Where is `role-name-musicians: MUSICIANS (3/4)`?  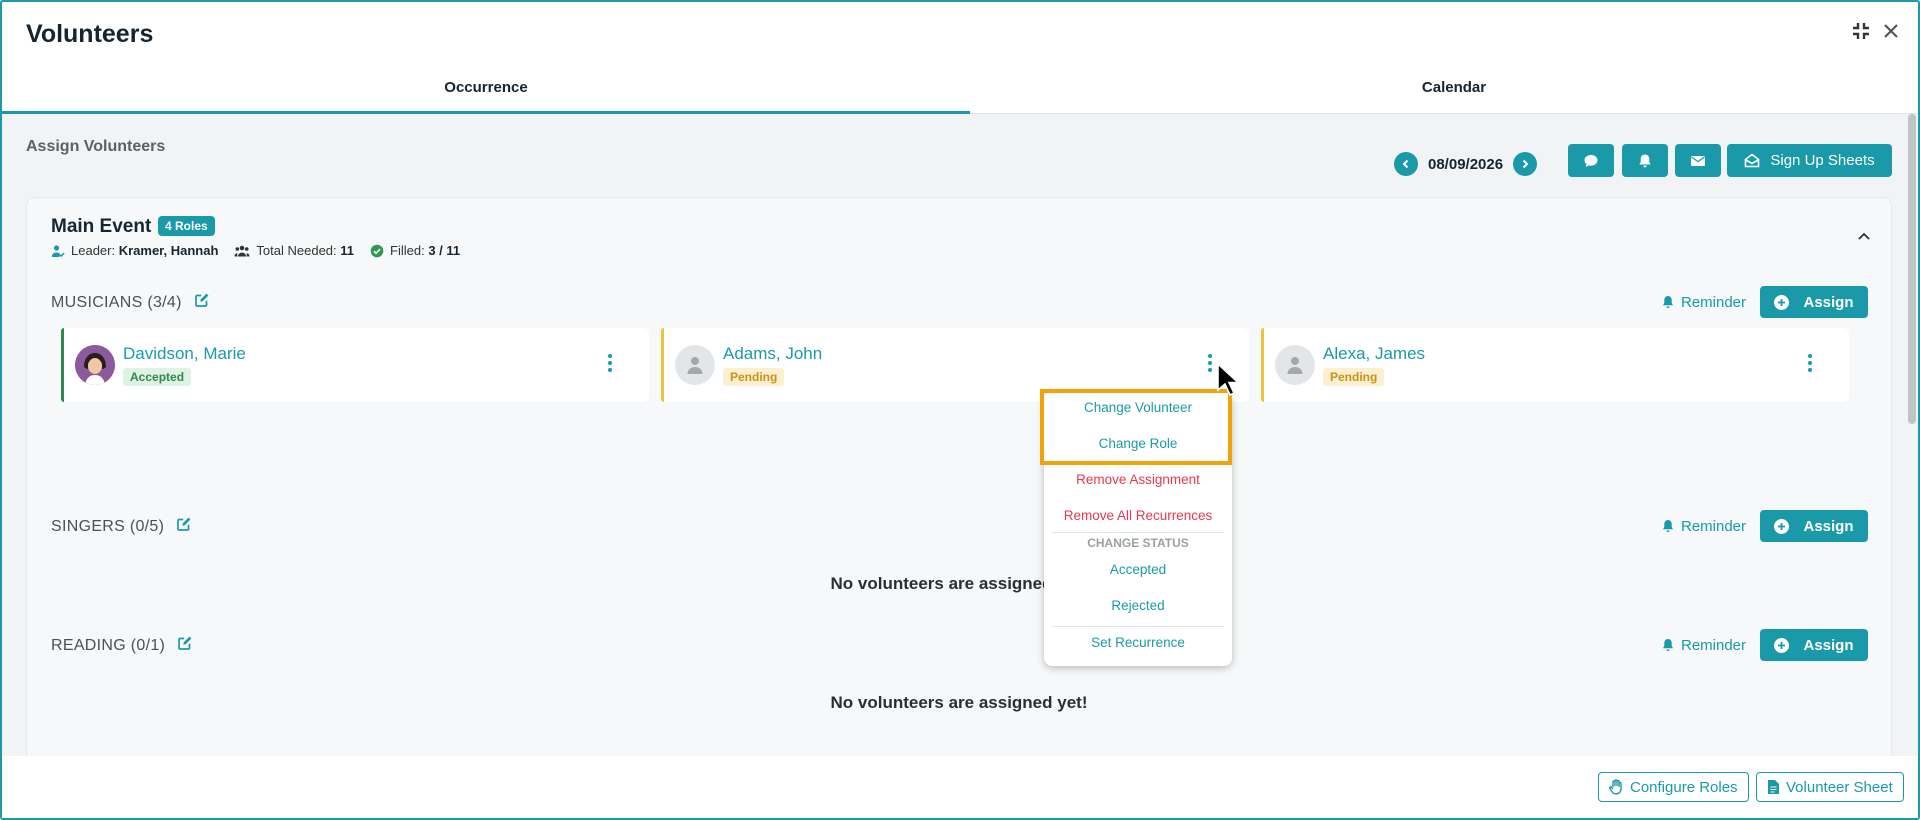
role-name-musicians: MUSICIANS (3/4) is located at coordinates (116, 302).